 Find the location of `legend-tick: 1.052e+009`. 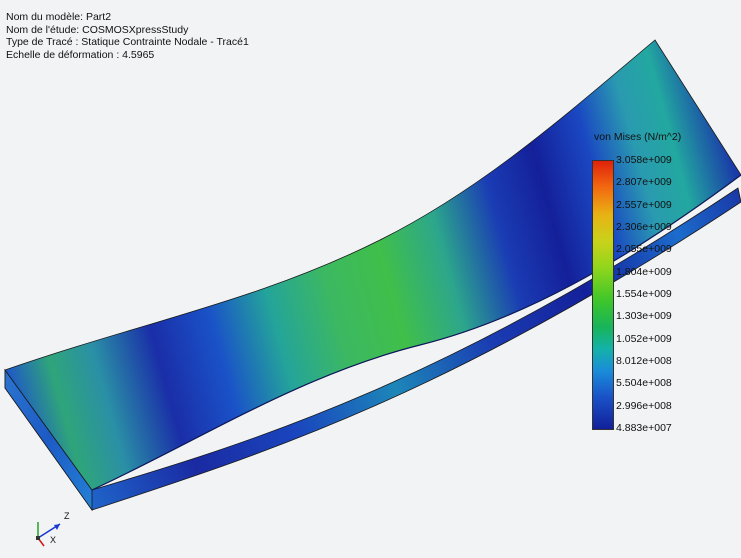

legend-tick: 1.052e+009 is located at coordinates (644, 338).